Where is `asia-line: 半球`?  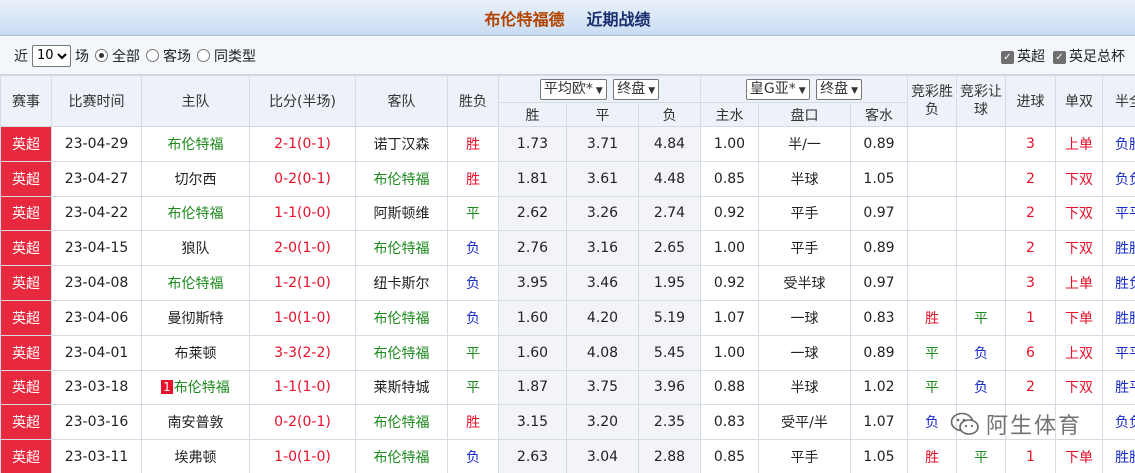
asia-line: 半球 is located at coordinates (804, 387).